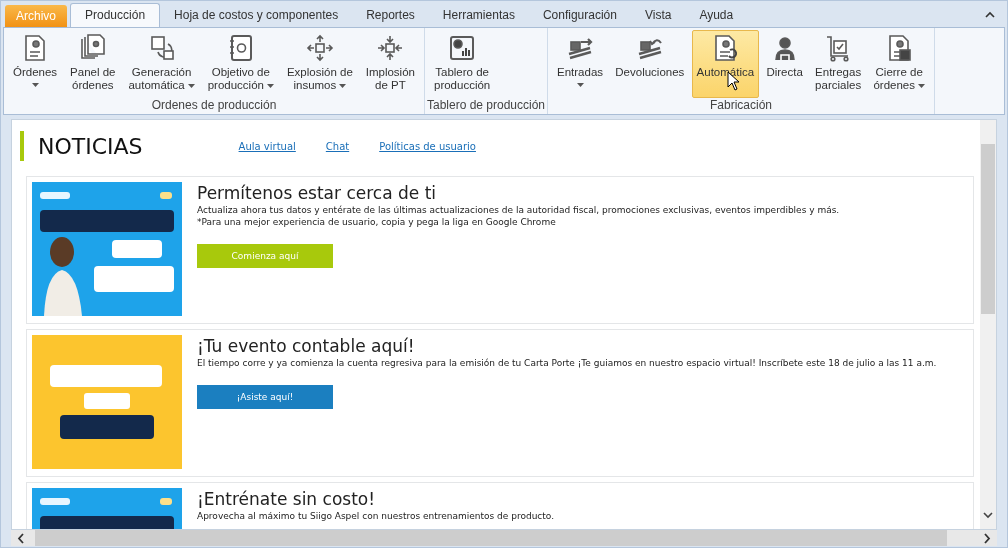 The image size is (1008, 548). What do you see at coordinates (319, 48) in the screenshot?
I see `expand-icon` at bounding box center [319, 48].